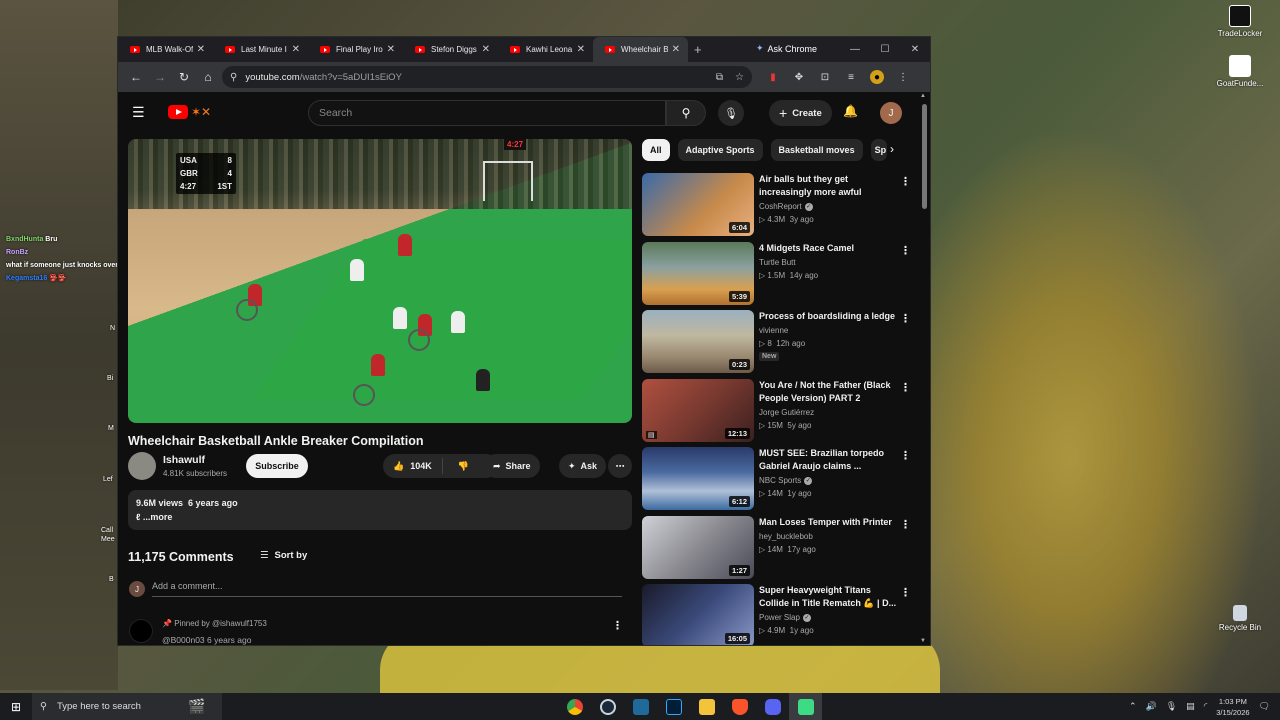 The height and width of the screenshot is (720, 1280). What do you see at coordinates (380, 510) in the screenshot?
I see `video-description: 9.6M views 6 years ago ℓ ...more` at bounding box center [380, 510].